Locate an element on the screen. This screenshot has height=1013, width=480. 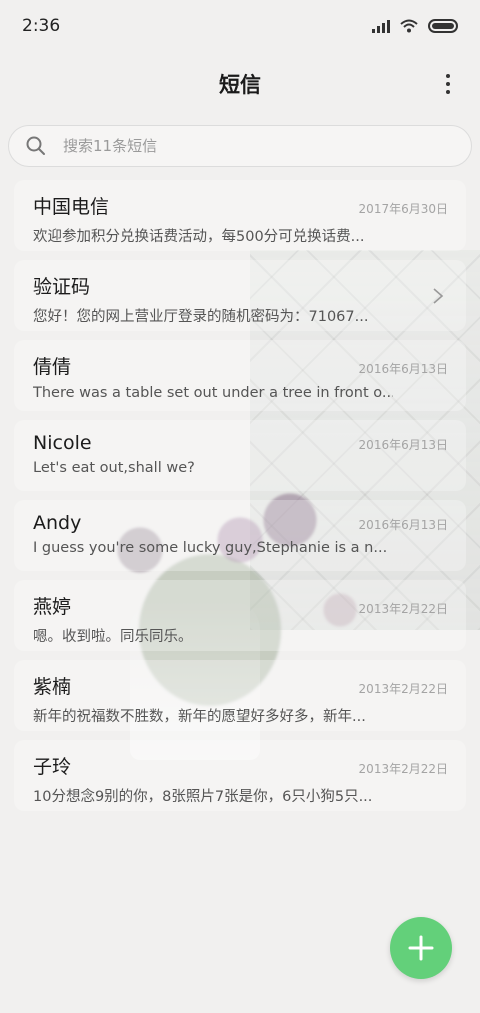
conversation-item: 燕婷 2013年2月22日 嗯。收到啦。同乐同乐。 is located at coordinates (240, 615).